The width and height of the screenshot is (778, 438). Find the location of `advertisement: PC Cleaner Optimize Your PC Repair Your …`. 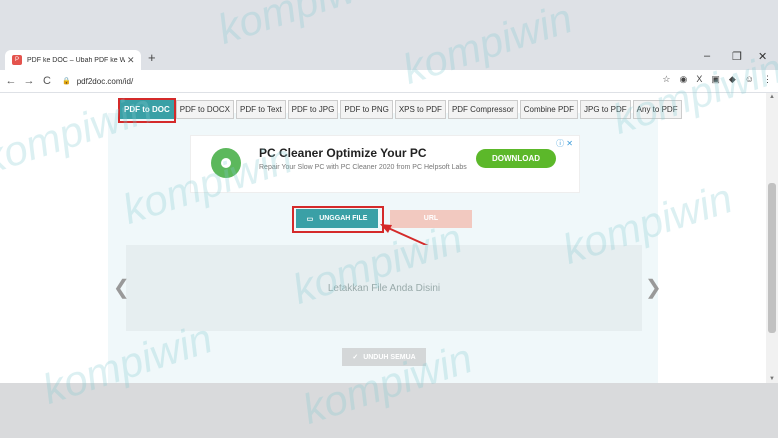

advertisement: PC Cleaner Optimize Your PC Repair Your … is located at coordinates (385, 164).